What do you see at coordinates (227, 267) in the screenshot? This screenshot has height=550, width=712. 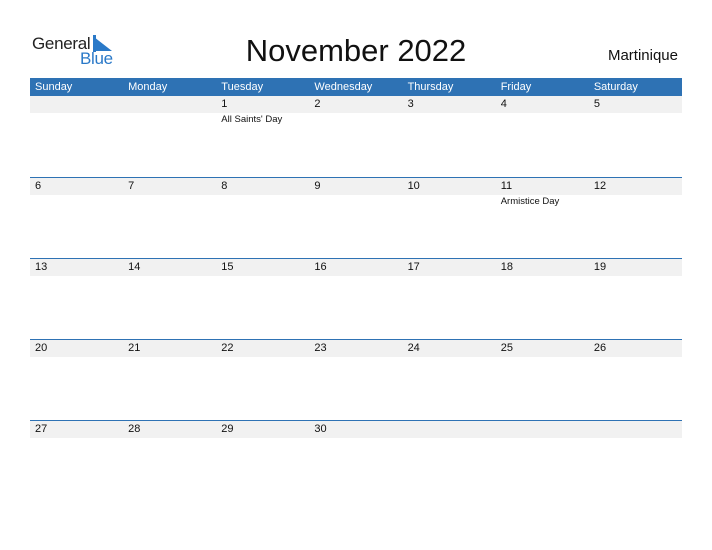 I see `day-number: 15` at bounding box center [227, 267].